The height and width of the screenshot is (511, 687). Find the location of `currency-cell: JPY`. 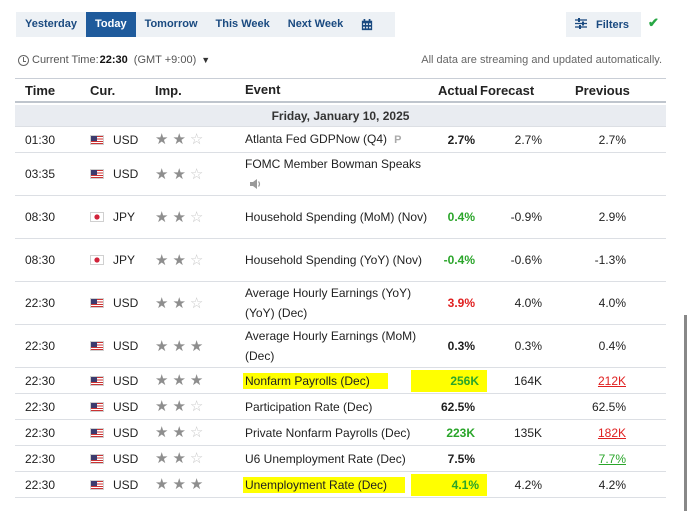

currency-cell: JPY is located at coordinates (125, 217).